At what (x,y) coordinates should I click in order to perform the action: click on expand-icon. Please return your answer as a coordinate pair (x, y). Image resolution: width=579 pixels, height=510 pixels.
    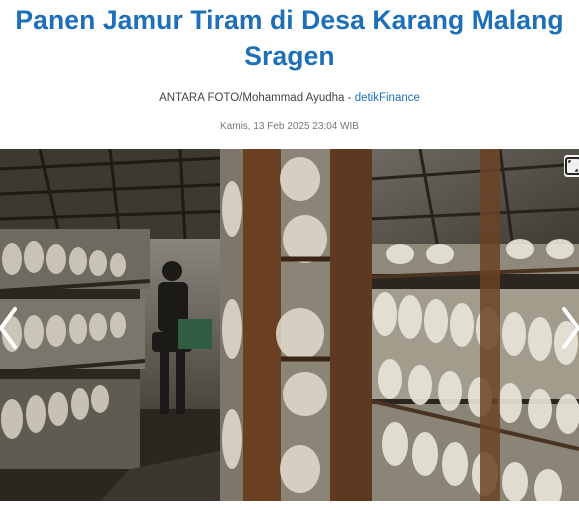
    Looking at the image, I should click on (572, 166).